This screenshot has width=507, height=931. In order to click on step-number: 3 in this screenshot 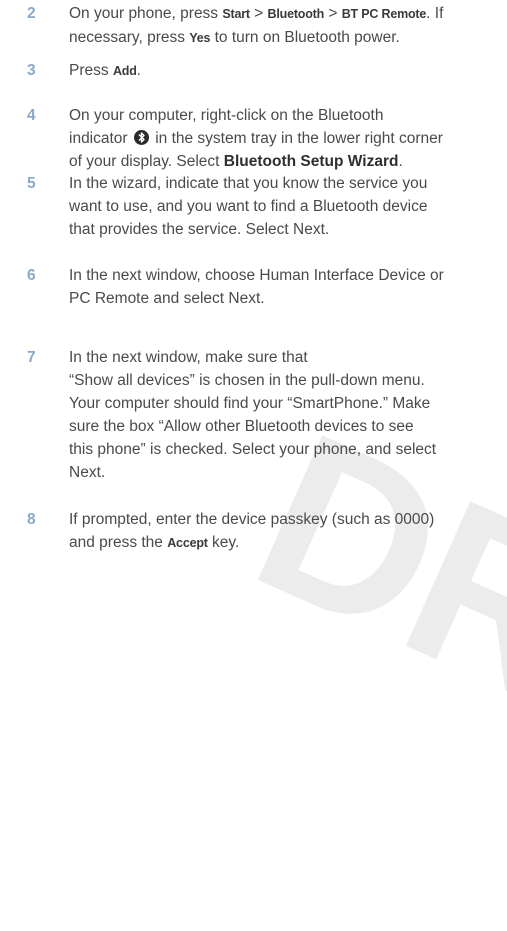, I will do `click(31, 70)`.